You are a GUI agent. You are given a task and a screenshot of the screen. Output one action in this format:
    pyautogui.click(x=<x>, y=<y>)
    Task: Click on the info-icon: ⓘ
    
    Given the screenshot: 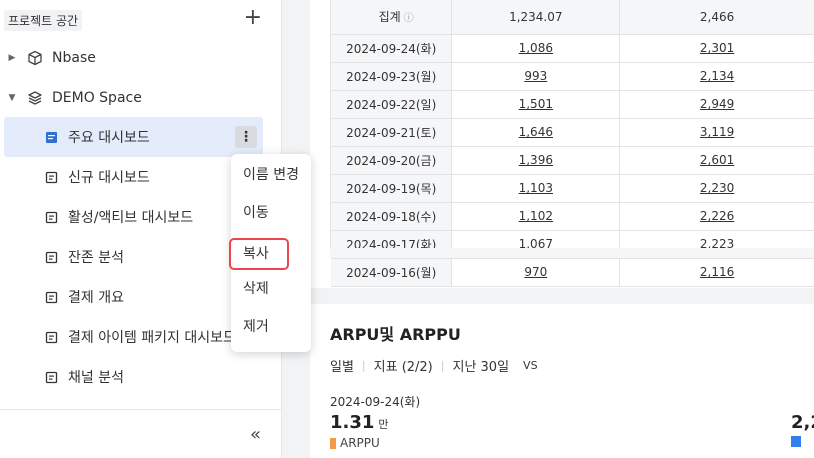 What is the action you would take?
    pyautogui.click(x=408, y=19)
    